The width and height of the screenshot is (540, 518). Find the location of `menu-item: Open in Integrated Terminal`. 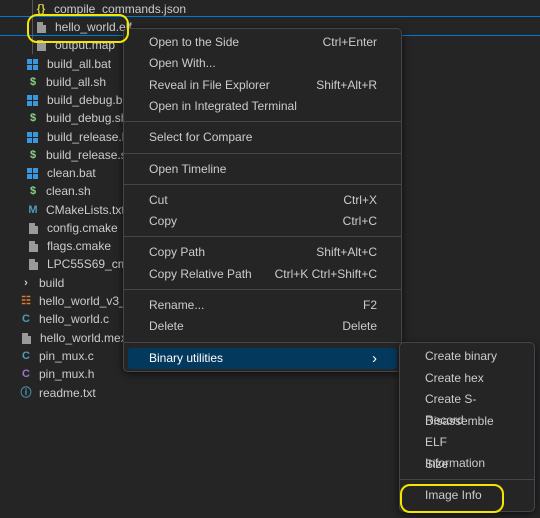

menu-item: Open in Integrated Terminal is located at coordinates (262, 106).